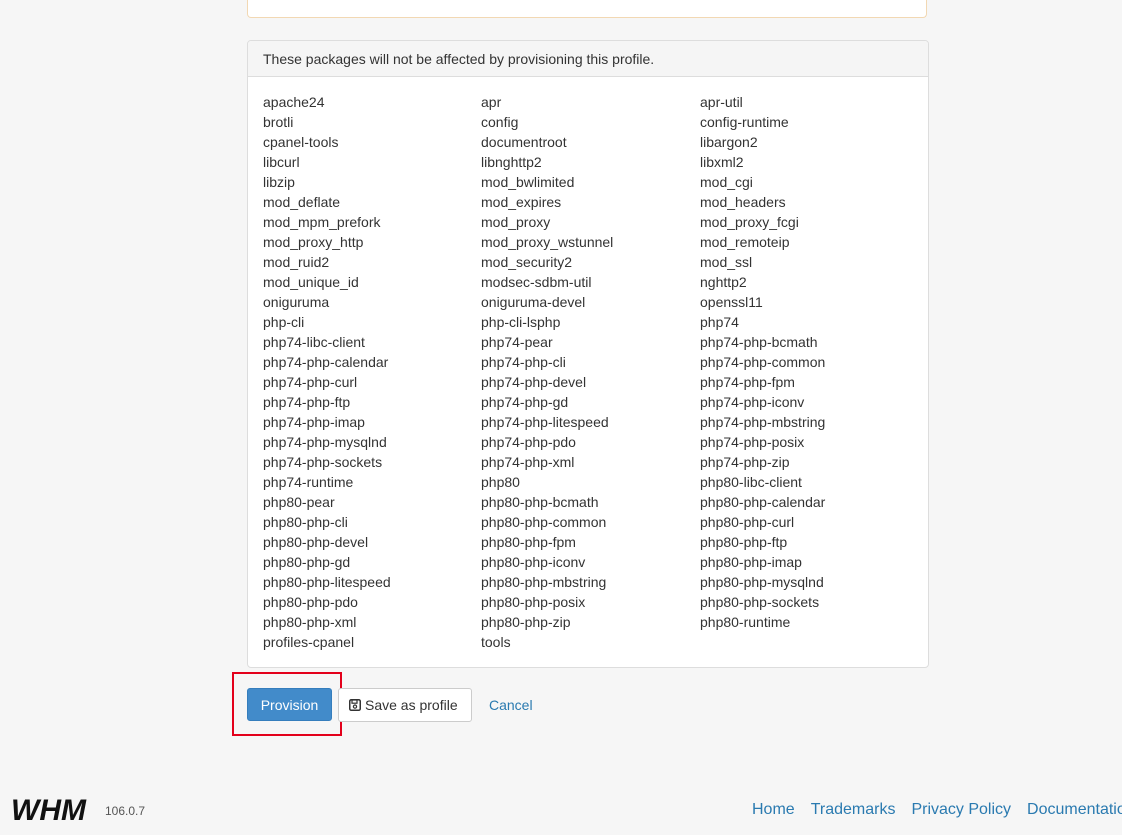  I want to click on package-item: php74-php-curl, so click(310, 382).